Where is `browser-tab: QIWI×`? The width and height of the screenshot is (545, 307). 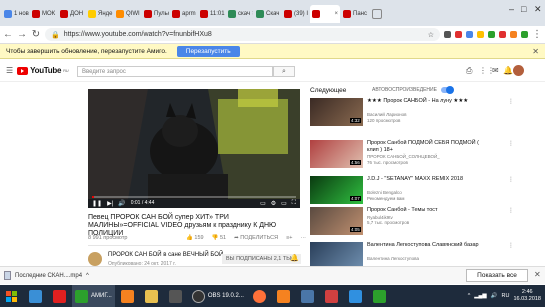 browser-tab: QIWI× is located at coordinates (127, 14).